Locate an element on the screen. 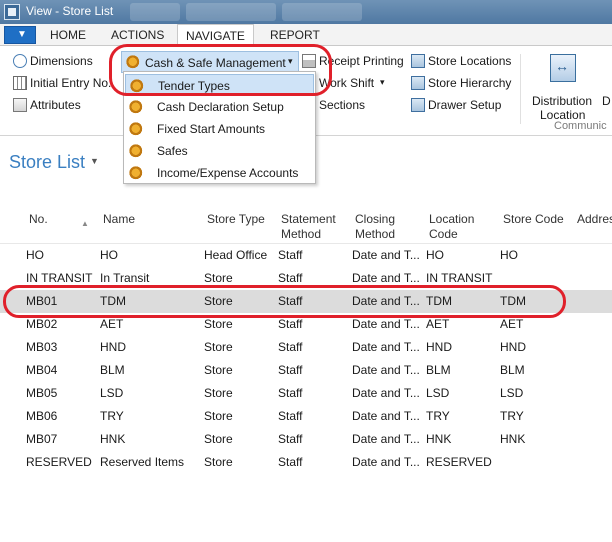 This screenshot has height=542, width=612. menu-item-label: Cash Declaration Setup is located at coordinates (220, 107).